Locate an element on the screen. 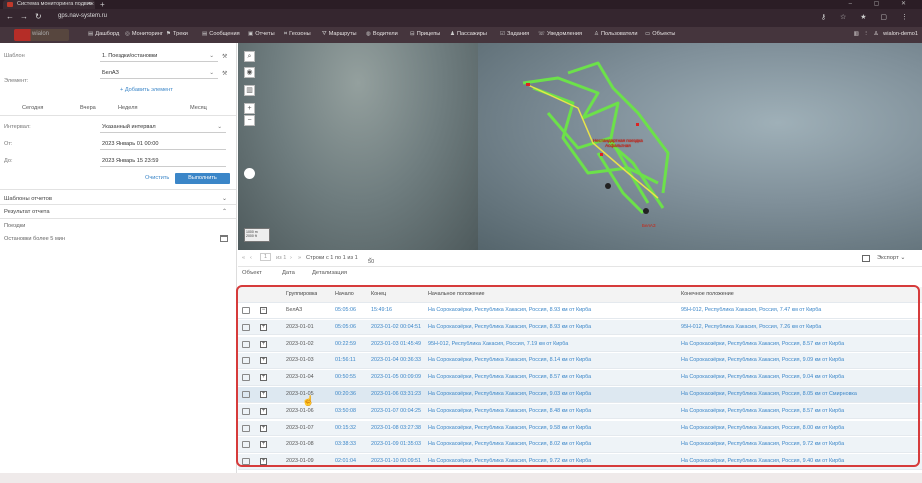 The image size is (922, 483). new-tab-button: + is located at coordinates (102, 4).